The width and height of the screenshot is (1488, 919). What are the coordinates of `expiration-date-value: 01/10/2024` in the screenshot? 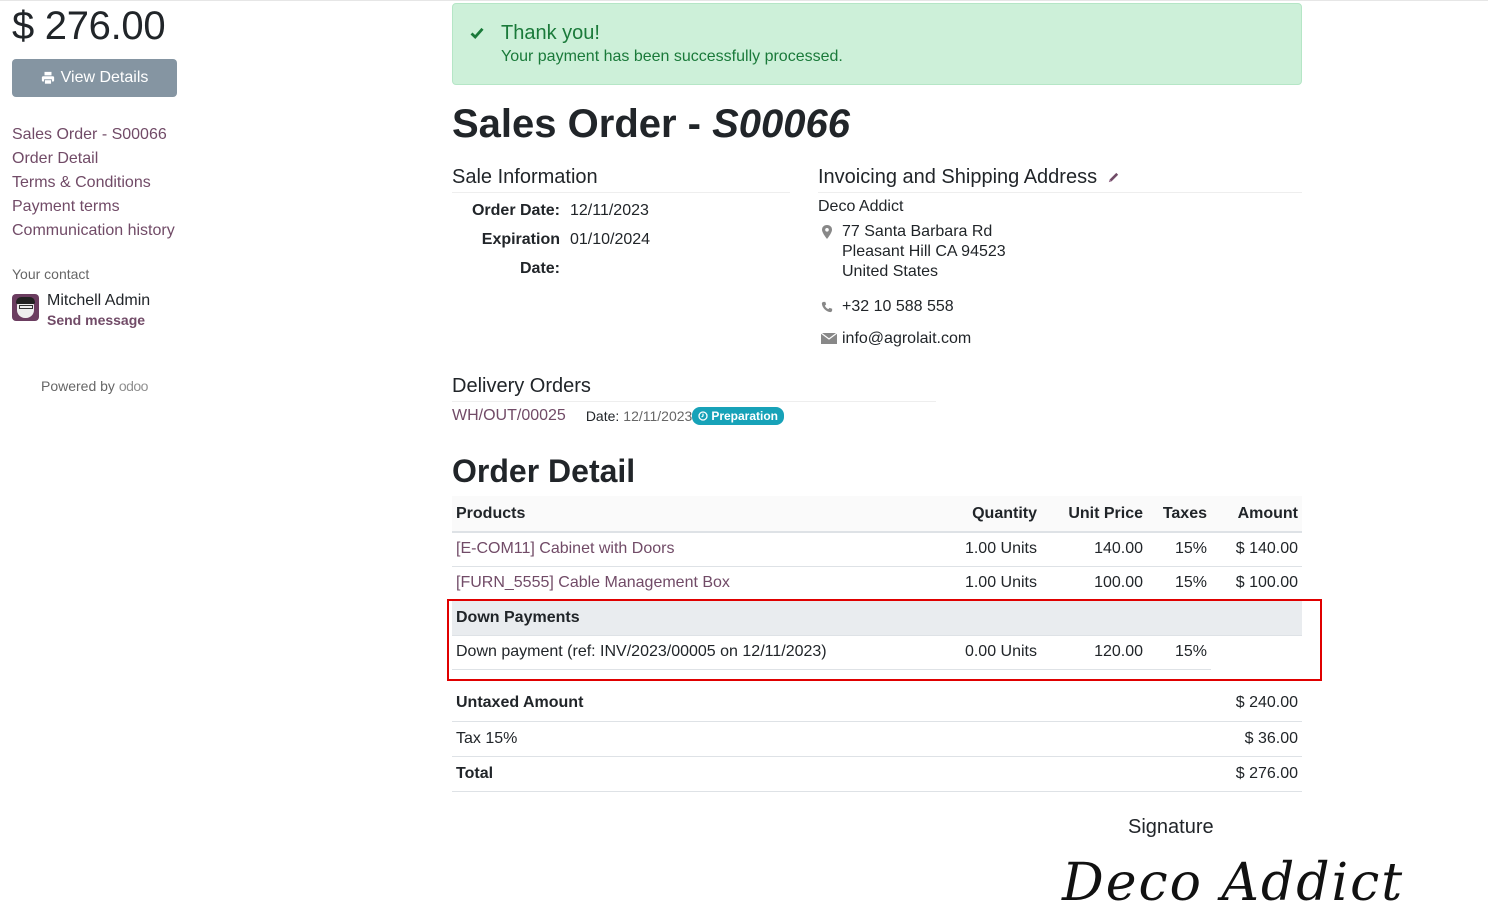 It's located at (610, 239).